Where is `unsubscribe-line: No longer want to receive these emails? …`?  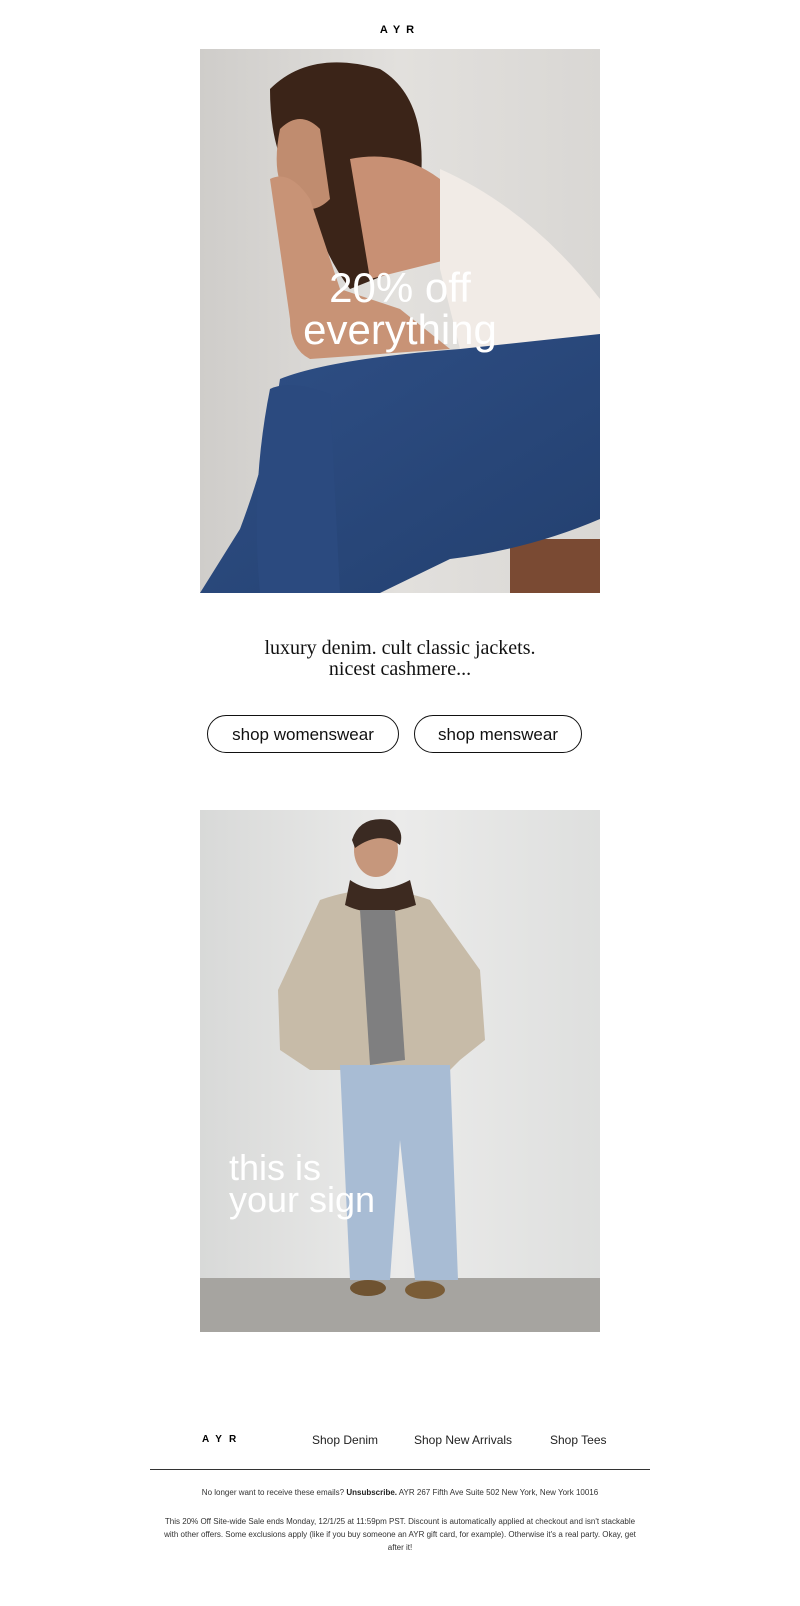 unsubscribe-line: No longer want to receive these emails? … is located at coordinates (400, 1492).